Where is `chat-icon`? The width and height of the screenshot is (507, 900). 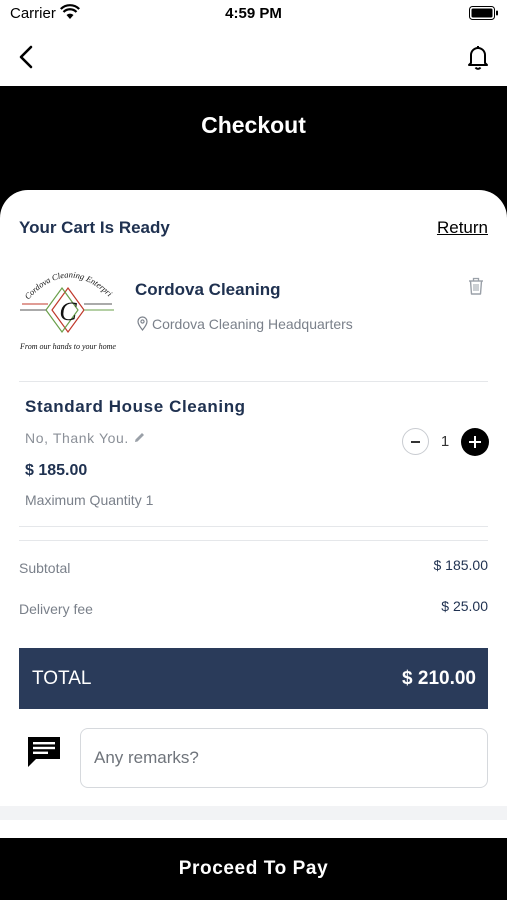 chat-icon is located at coordinates (44, 754).